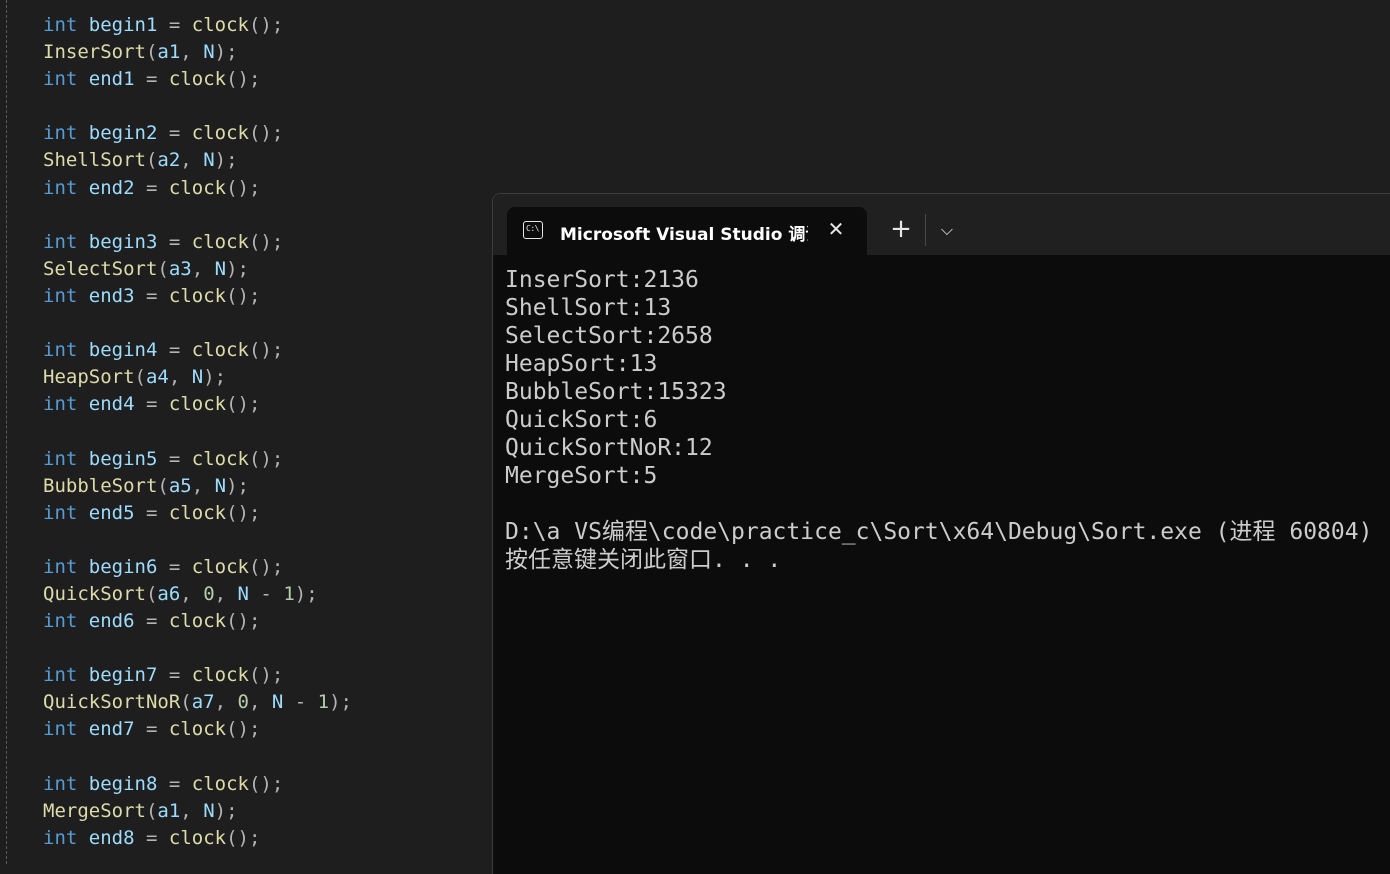  What do you see at coordinates (197, 621) in the screenshot?
I see `code-line: int end6 = clock();` at bounding box center [197, 621].